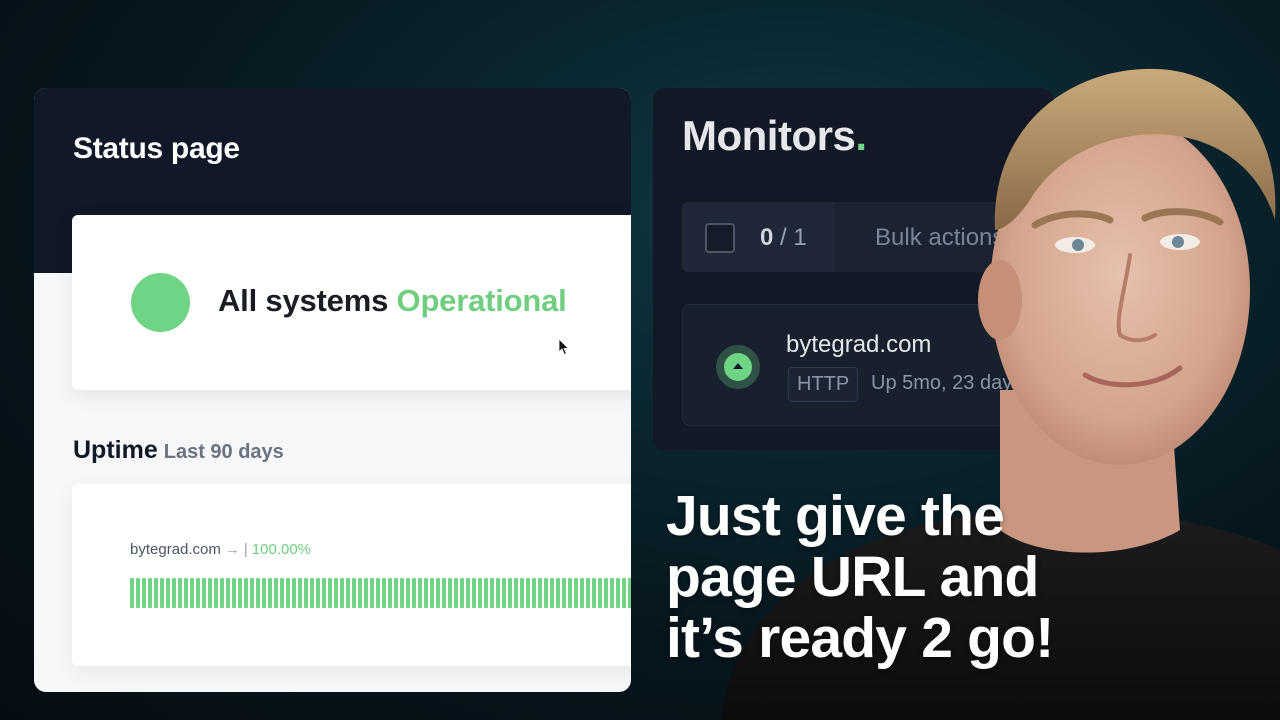 This screenshot has height=720, width=1280. Describe the element at coordinates (175, 549) in the screenshot. I see `uptime-site-name: bytegrad.com` at that location.